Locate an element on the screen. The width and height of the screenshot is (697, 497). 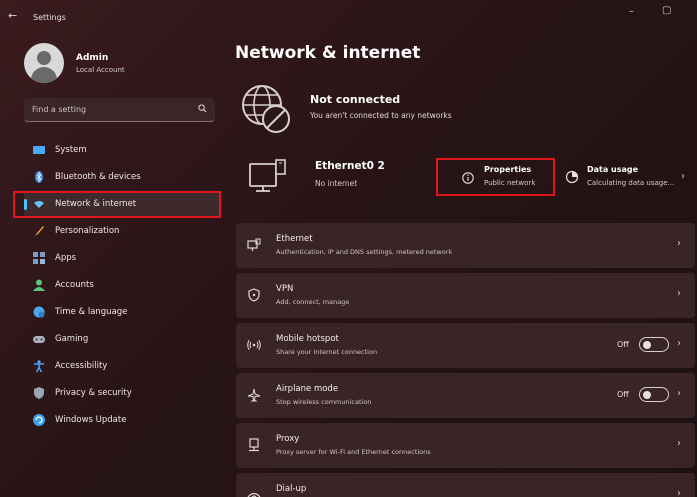
sidebar-item-windows-update: Windows Update is located at coordinates (122, 420).